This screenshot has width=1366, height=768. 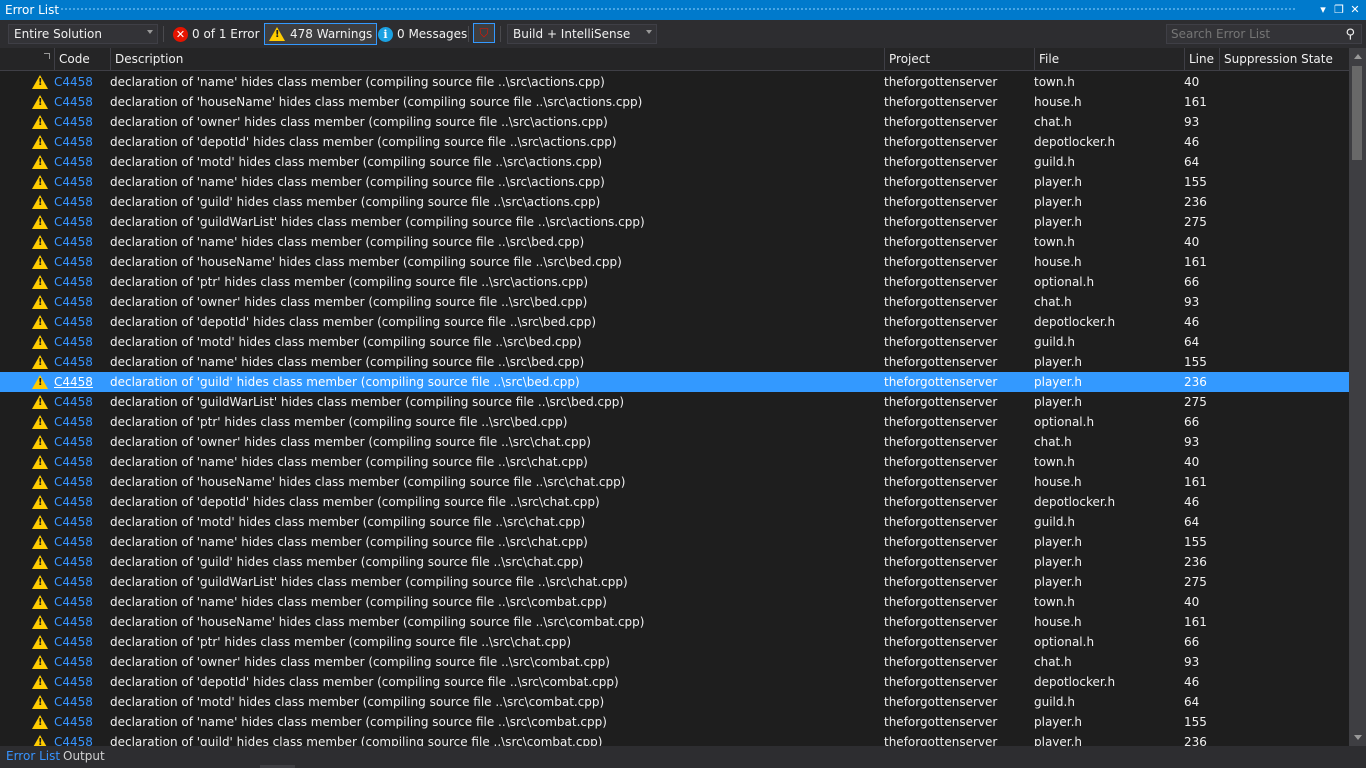 I want to click on column-header-description: Description, so click(x=497, y=59).